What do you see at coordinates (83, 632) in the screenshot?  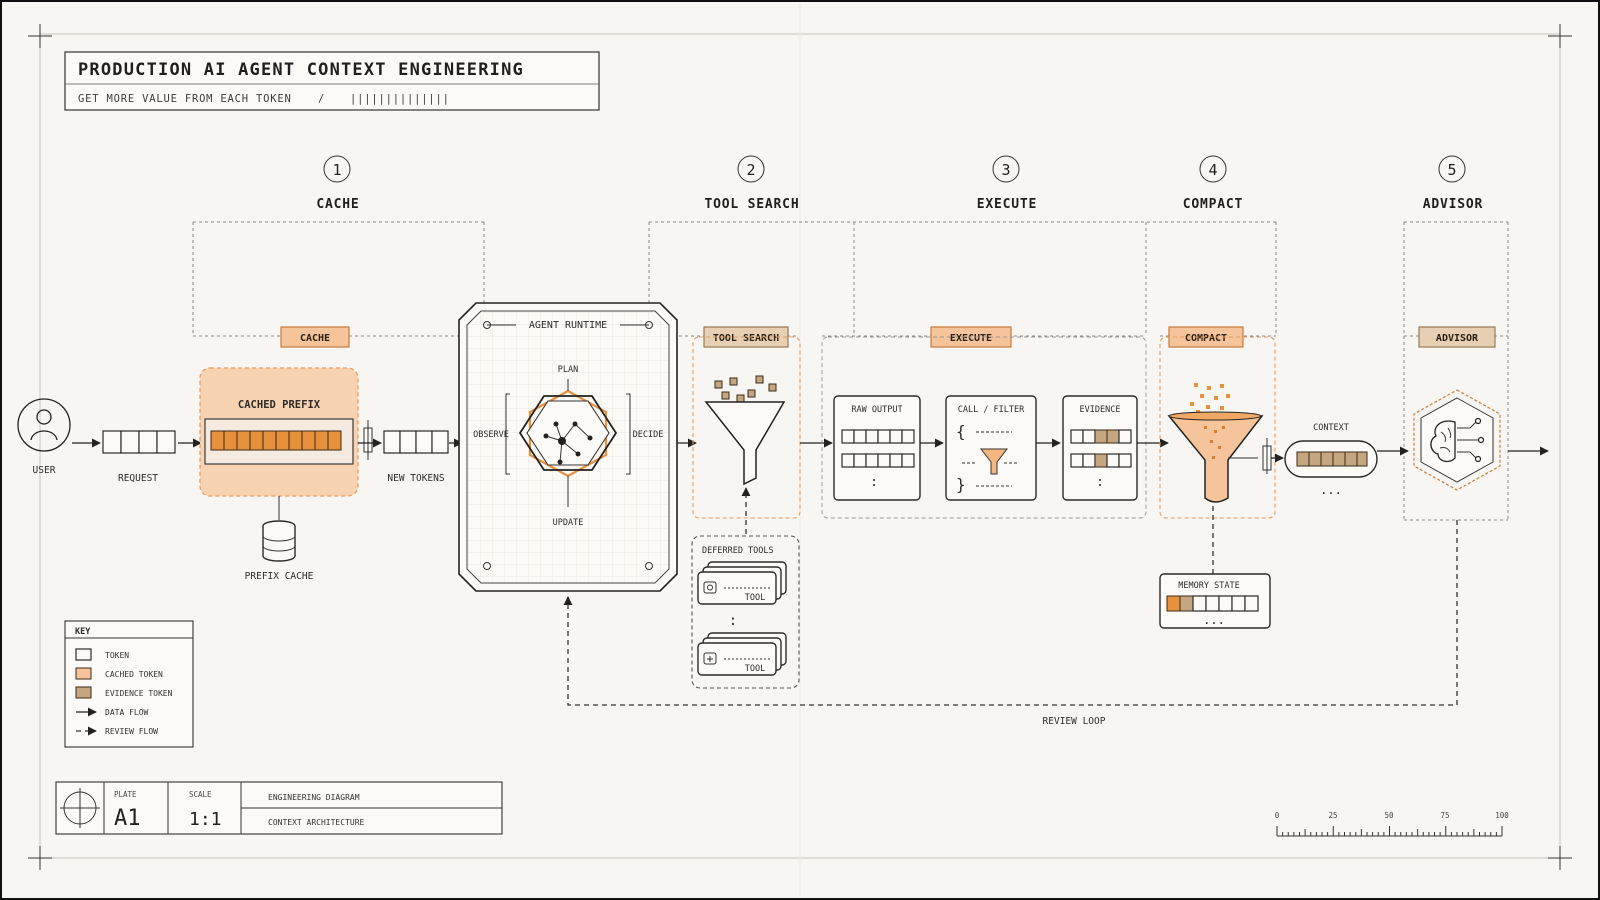 I see `key-title: KEY` at bounding box center [83, 632].